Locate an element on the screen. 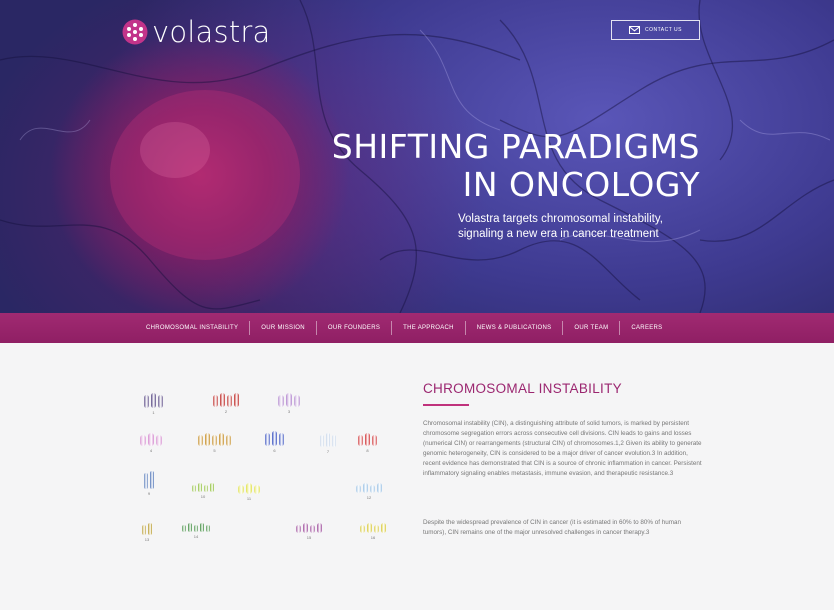 The image size is (834, 610). chromosome-pair-number: 14 is located at coordinates (196, 536).